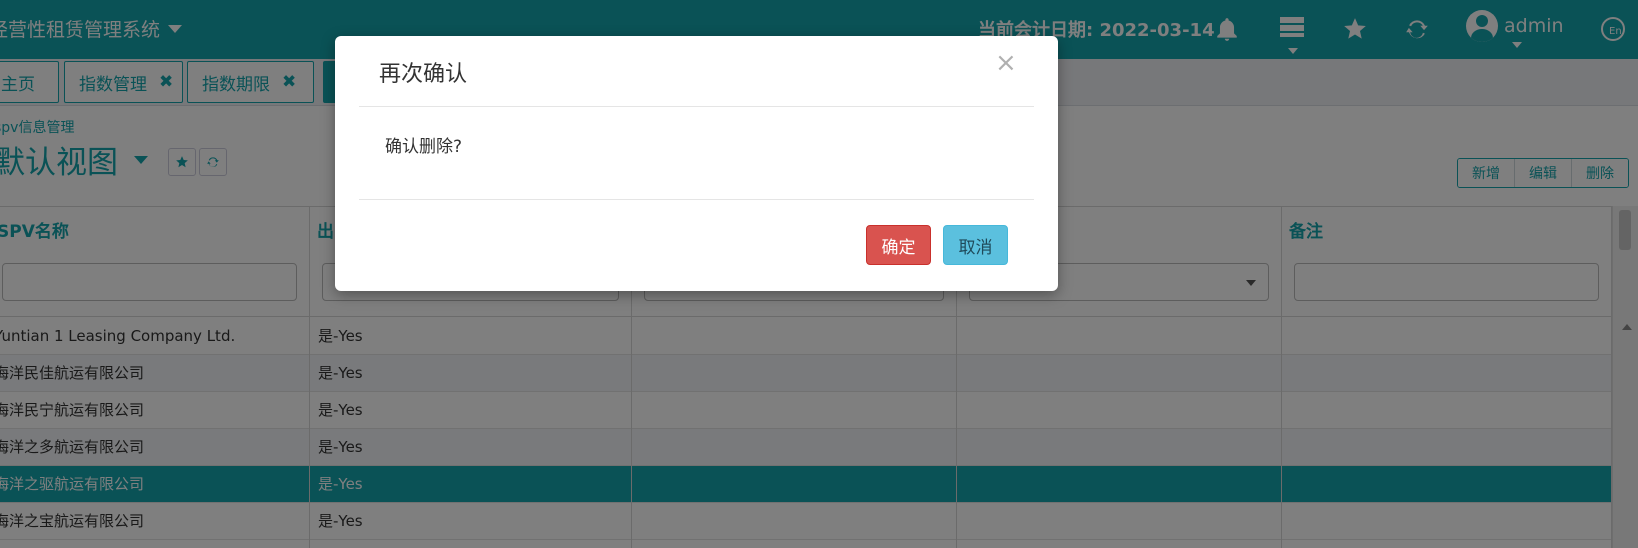  Describe the element at coordinates (898, 245) in the screenshot. I see `confirm-button: 确定` at that location.